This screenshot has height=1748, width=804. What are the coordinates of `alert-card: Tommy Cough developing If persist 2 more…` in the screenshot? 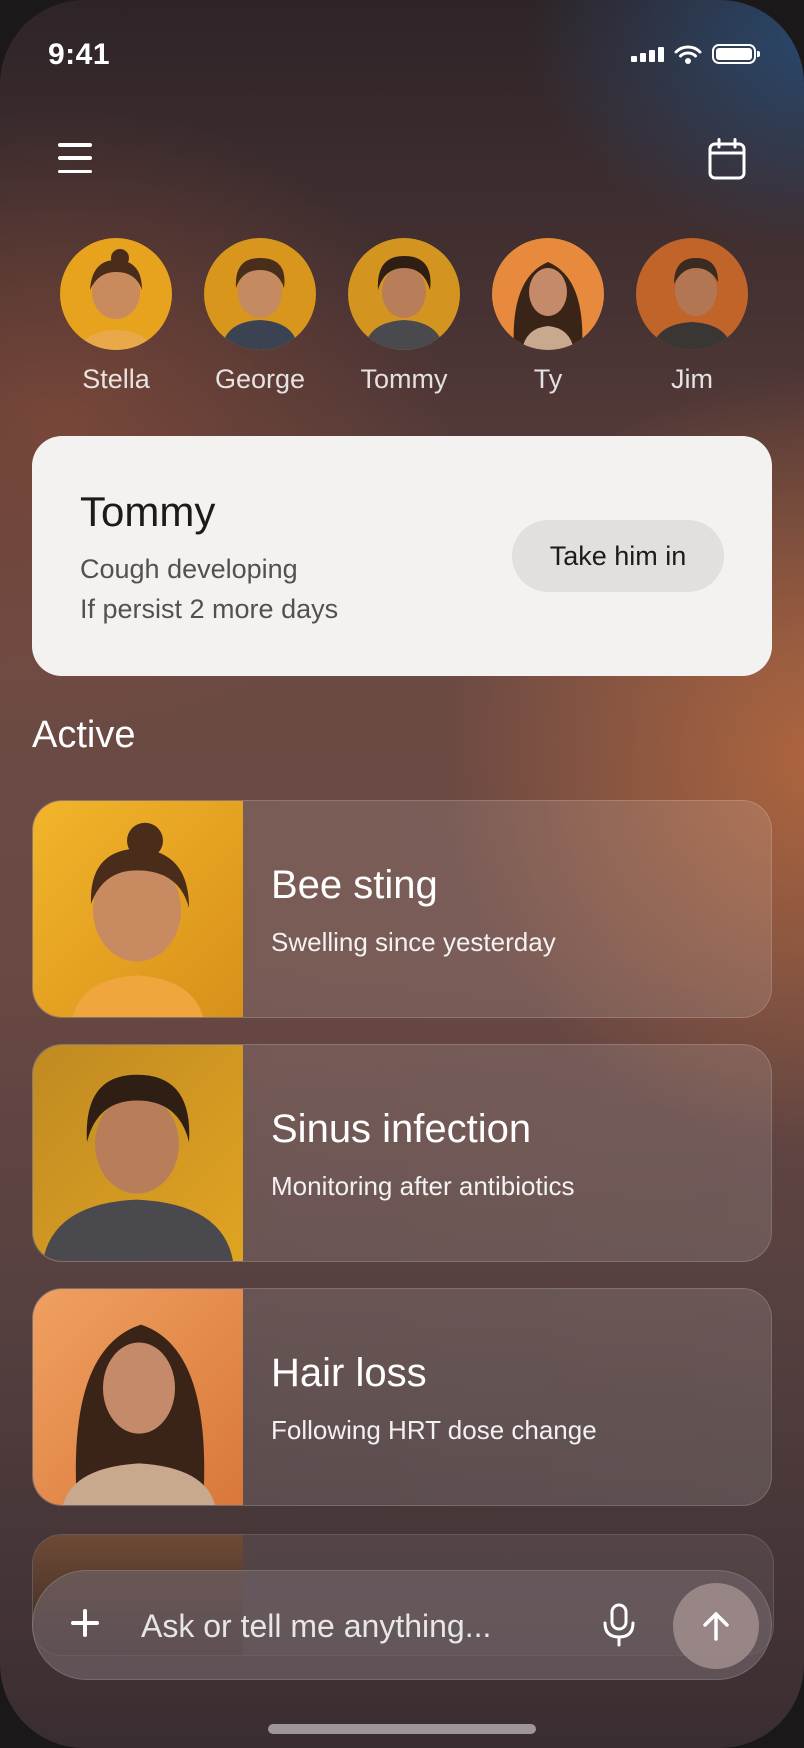 It's located at (402, 556).